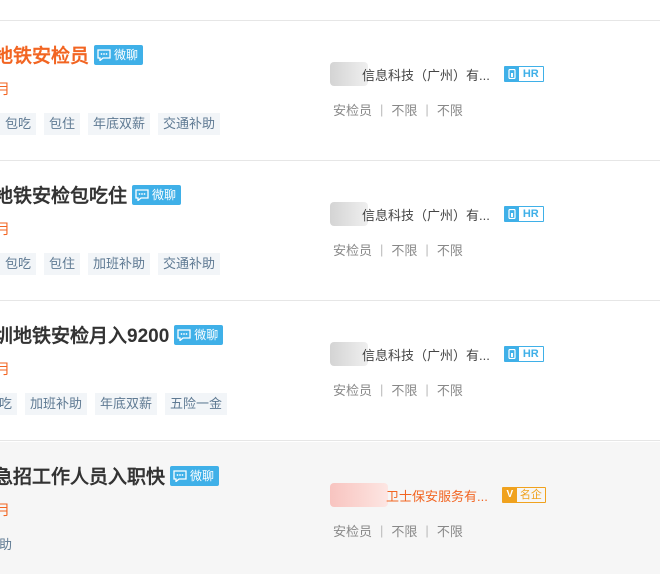 The width and height of the screenshot is (660, 574). I want to click on benefit-tag: 吃, so click(9, 404).